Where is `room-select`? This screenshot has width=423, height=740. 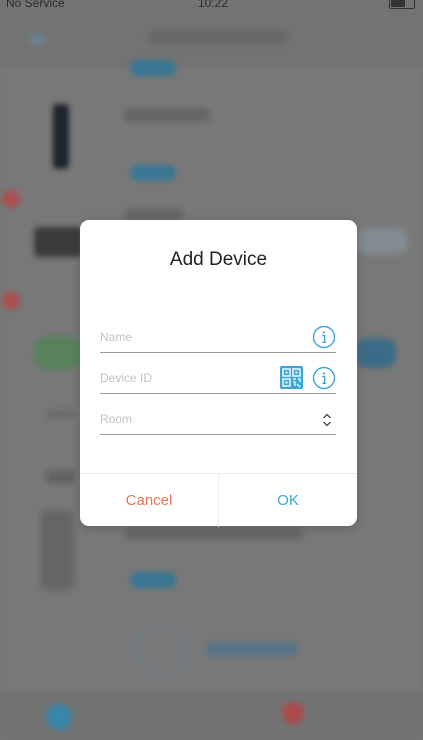 room-select is located at coordinates (175, 419).